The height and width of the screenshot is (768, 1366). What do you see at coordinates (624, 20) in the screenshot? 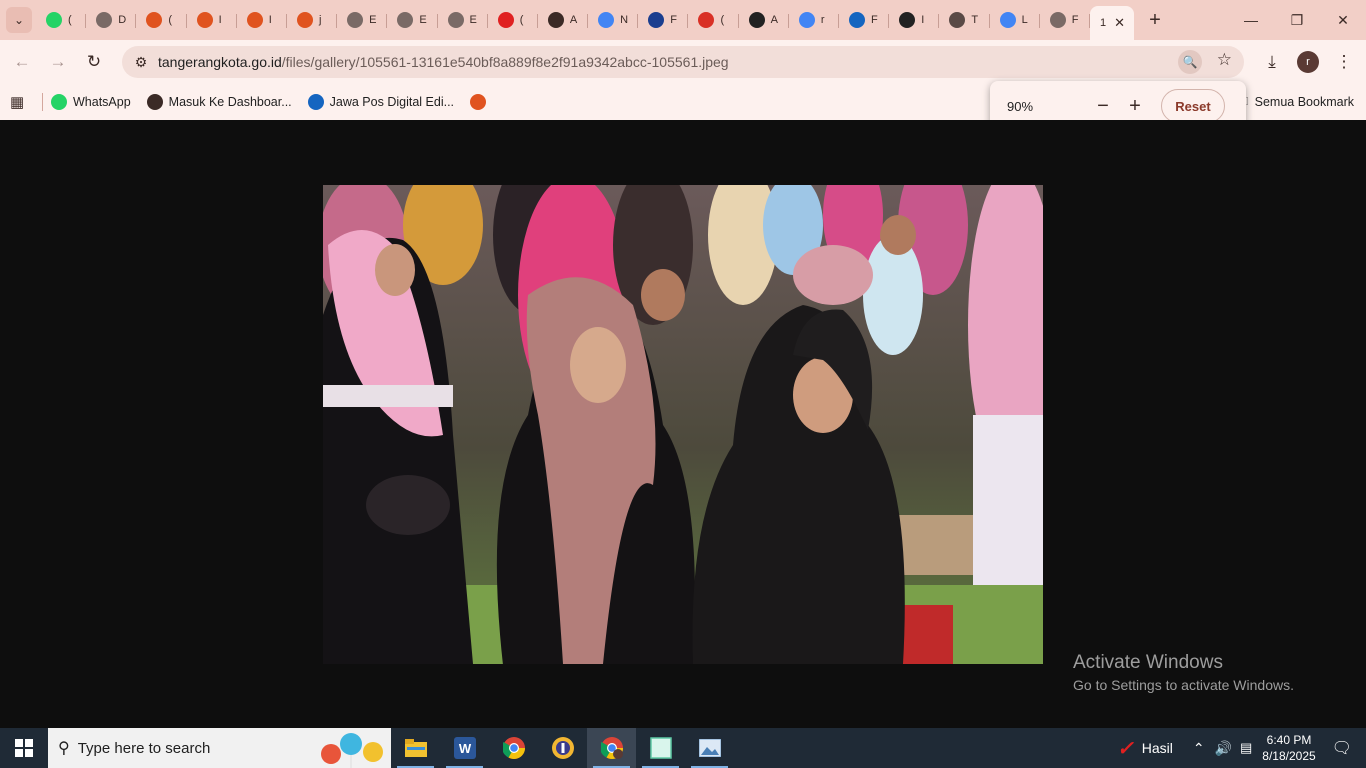
I see `tab-title: N` at bounding box center [624, 20].